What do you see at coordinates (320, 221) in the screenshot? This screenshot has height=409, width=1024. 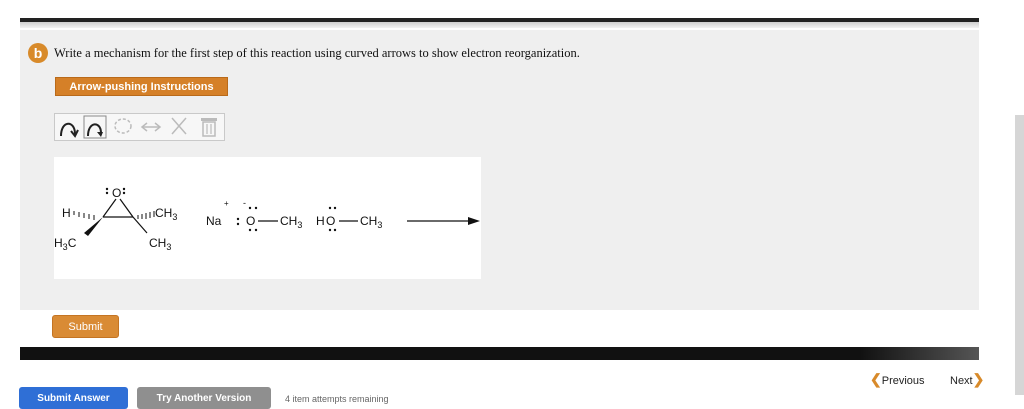 I see `methanol-h: H` at bounding box center [320, 221].